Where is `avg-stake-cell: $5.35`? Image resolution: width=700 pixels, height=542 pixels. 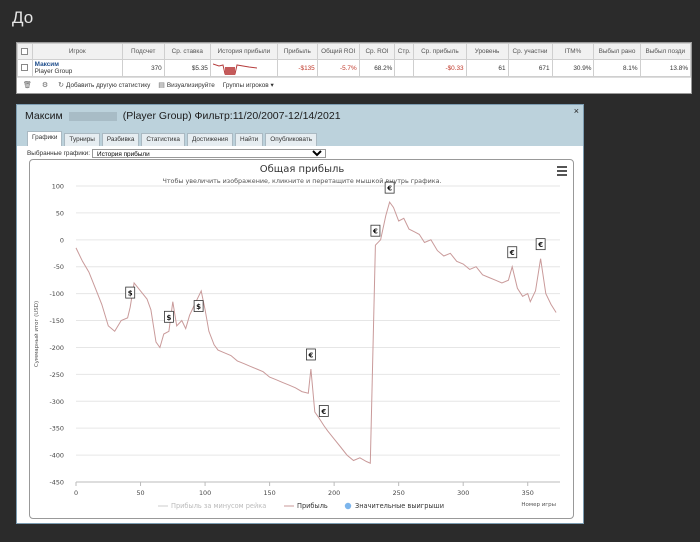 avg-stake-cell: $5.35 is located at coordinates (187, 68).